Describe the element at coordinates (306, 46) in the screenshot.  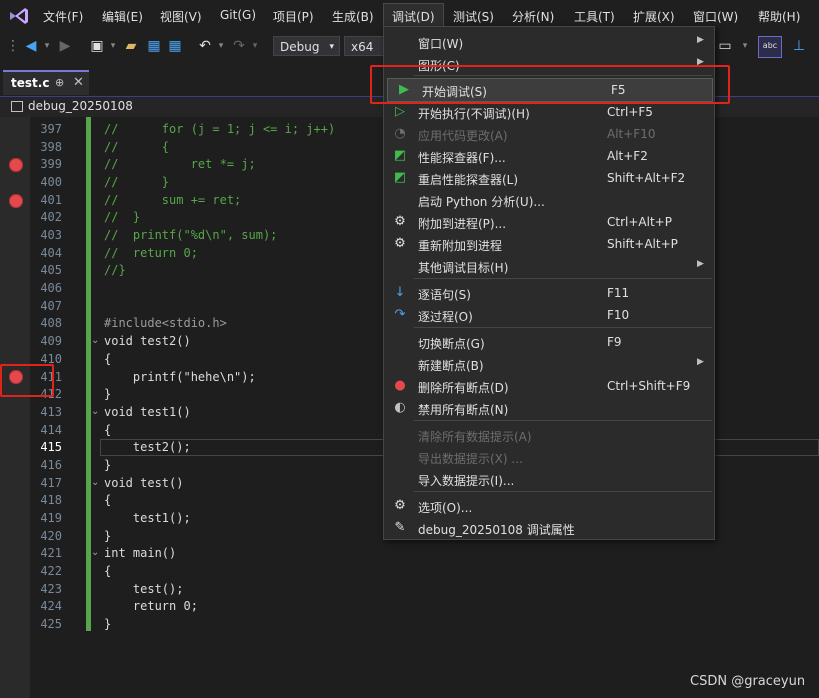
I see `configuration-select: Debug ▾` at that location.